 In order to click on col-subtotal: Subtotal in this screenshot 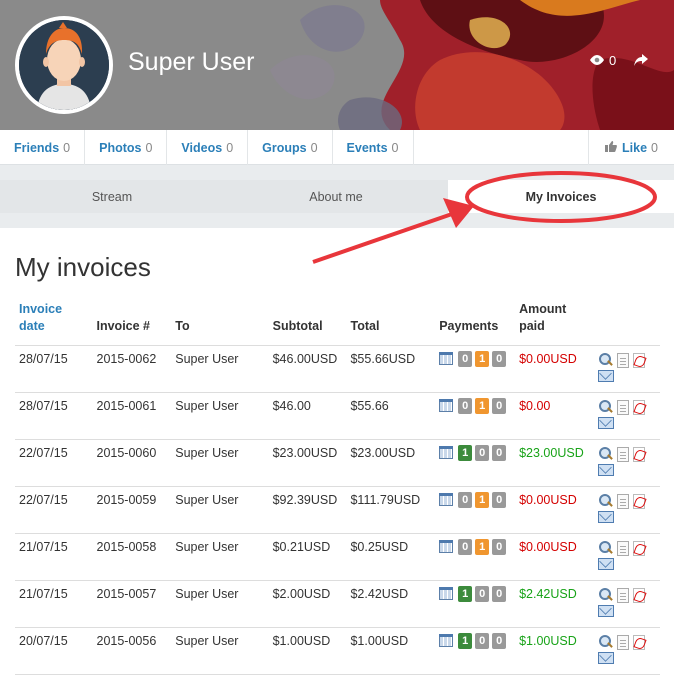, I will do `click(307, 323)`.